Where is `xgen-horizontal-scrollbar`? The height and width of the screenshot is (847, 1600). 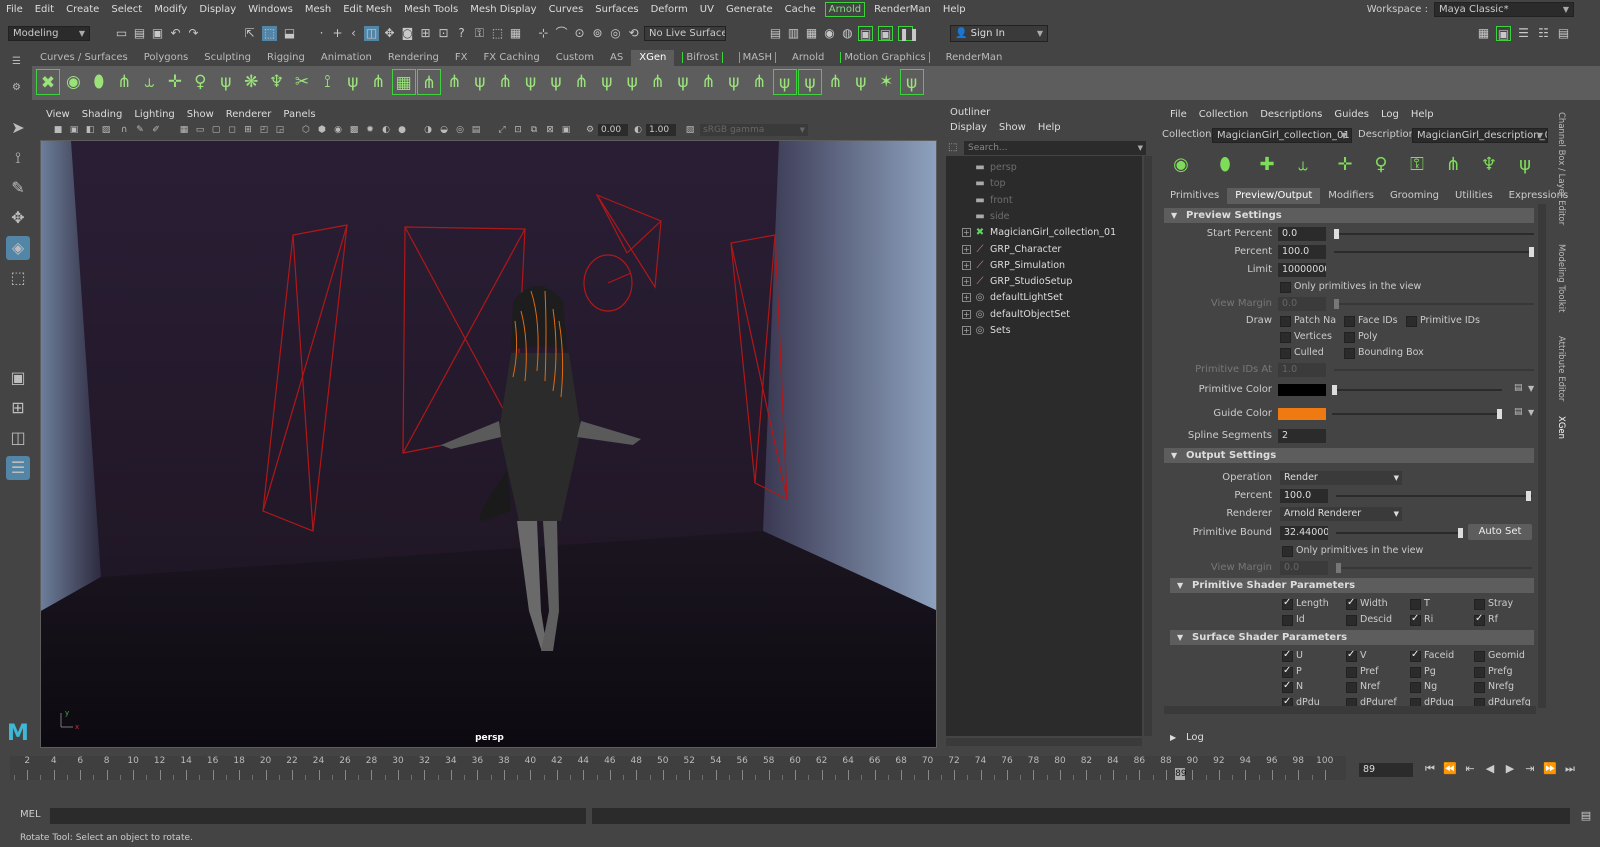 xgen-horizontal-scrollbar is located at coordinates (1350, 710).